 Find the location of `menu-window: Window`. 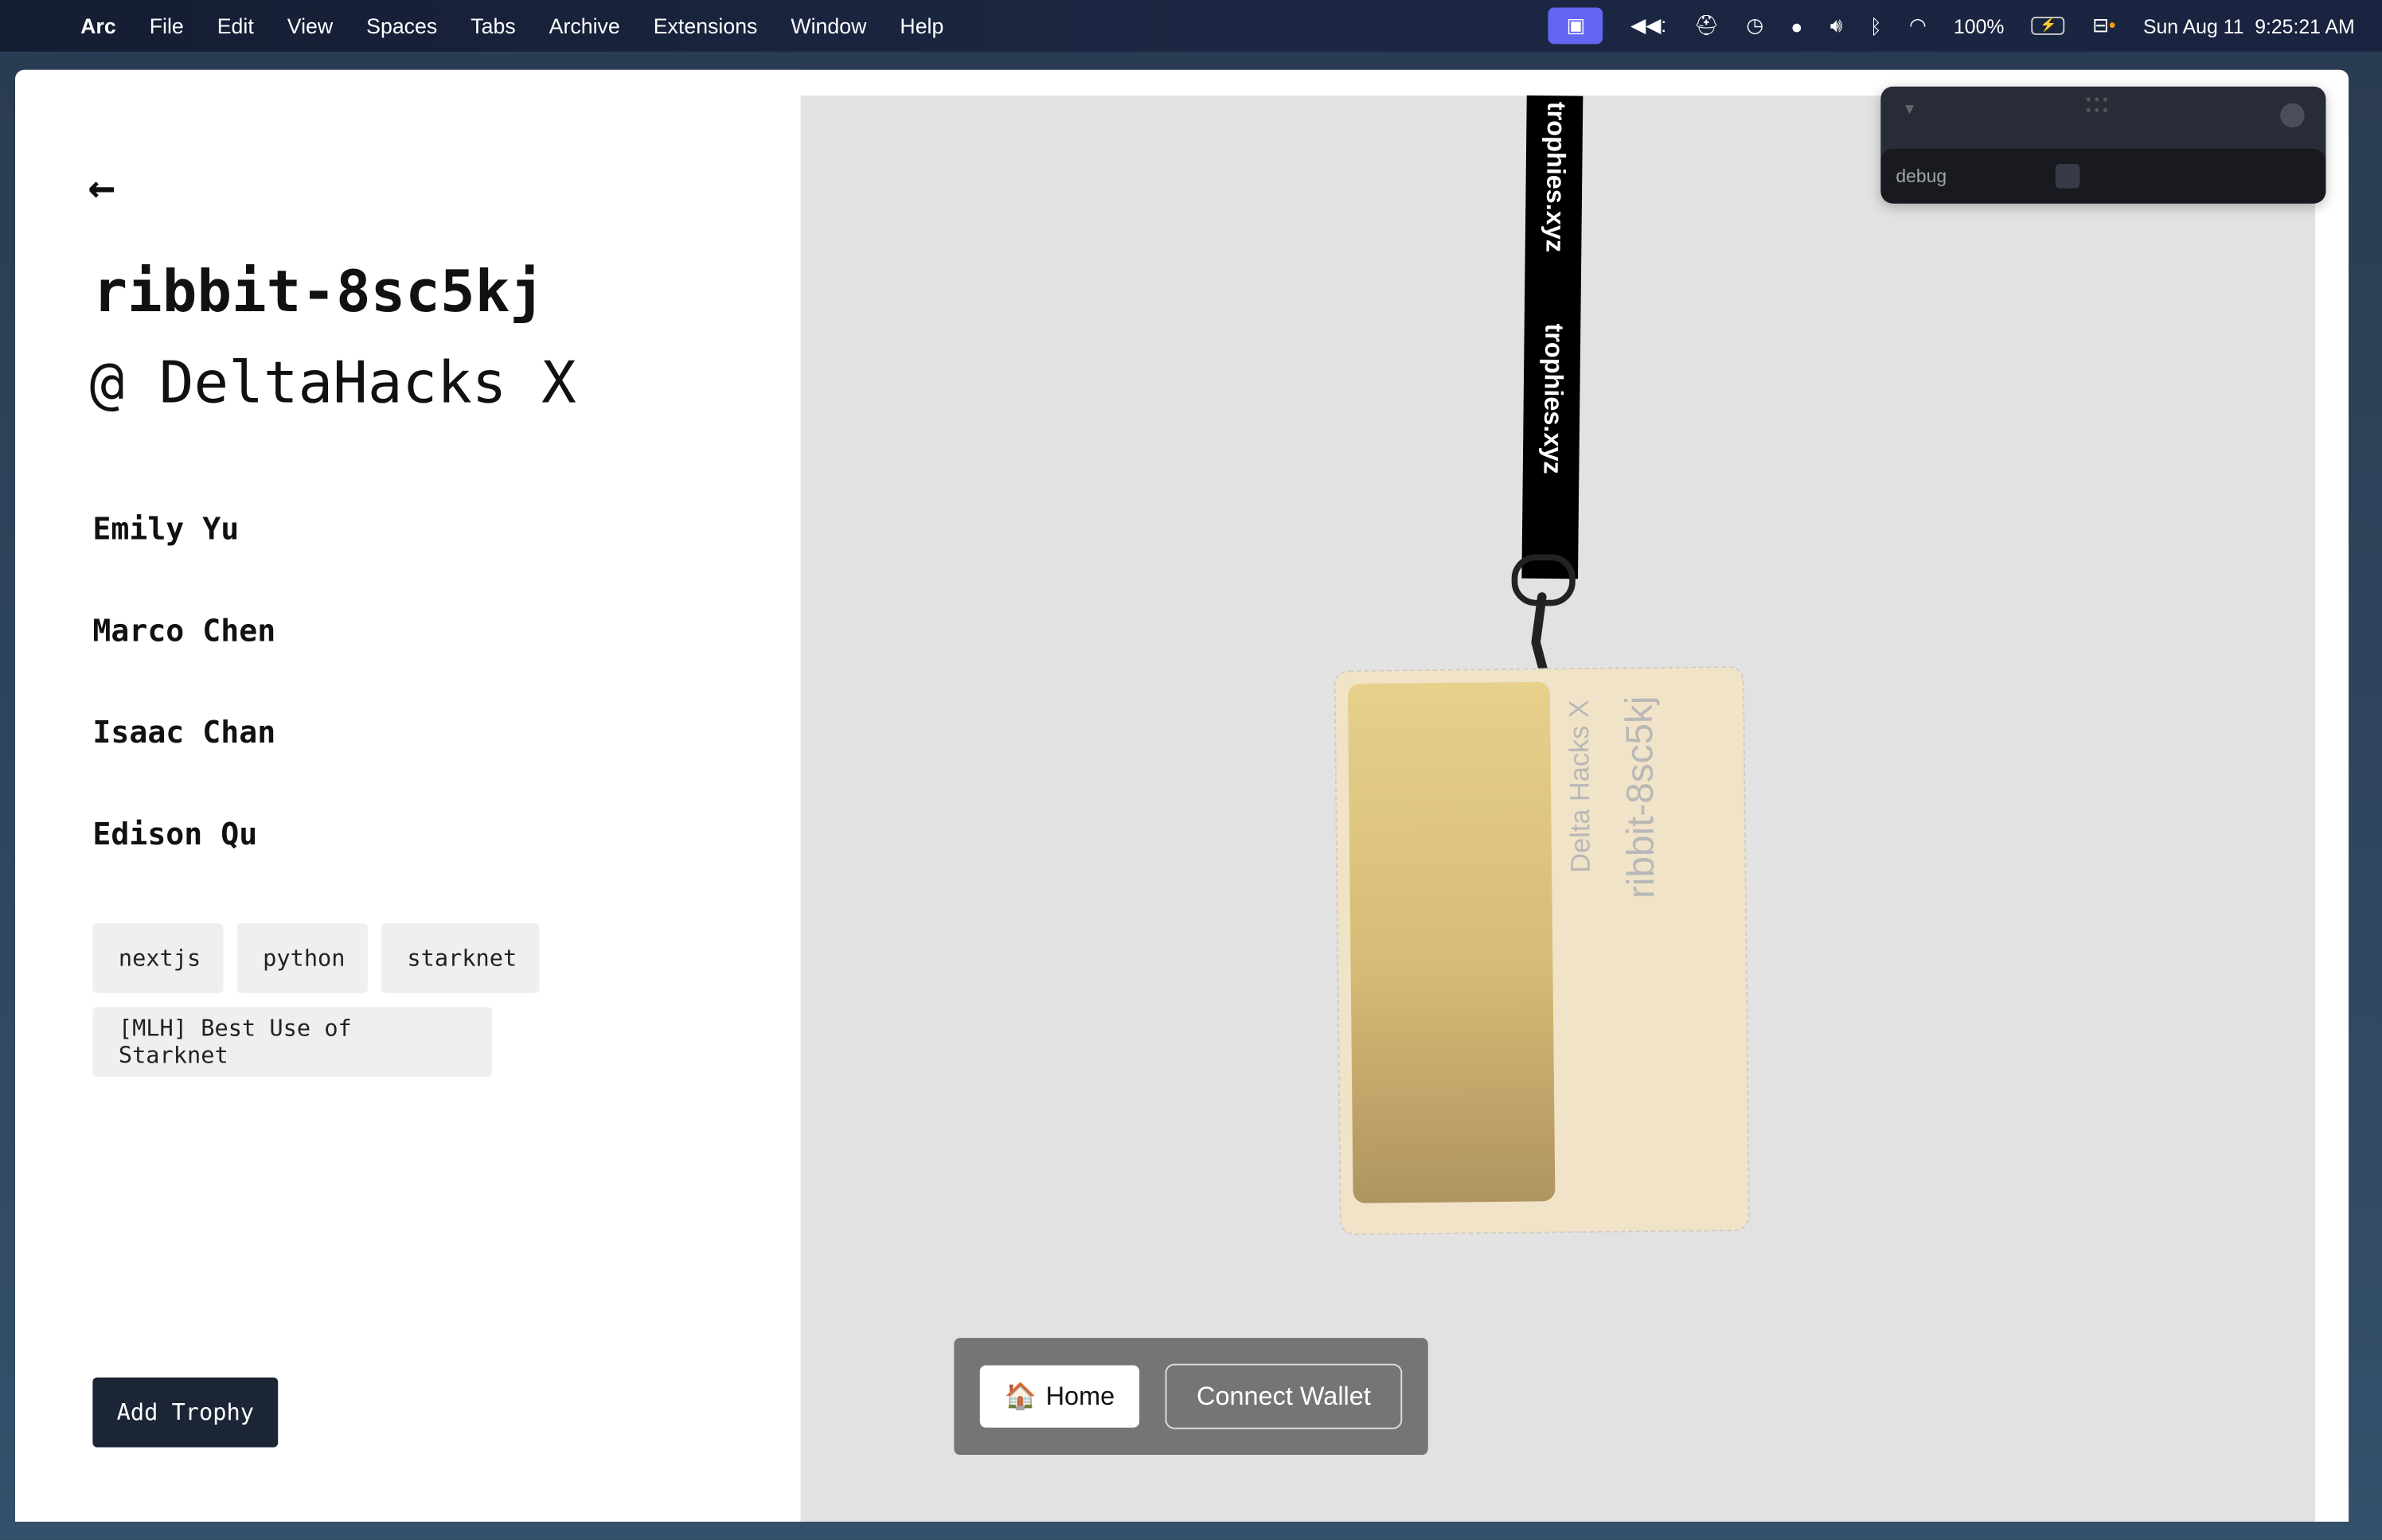

menu-window: Window is located at coordinates (829, 26).